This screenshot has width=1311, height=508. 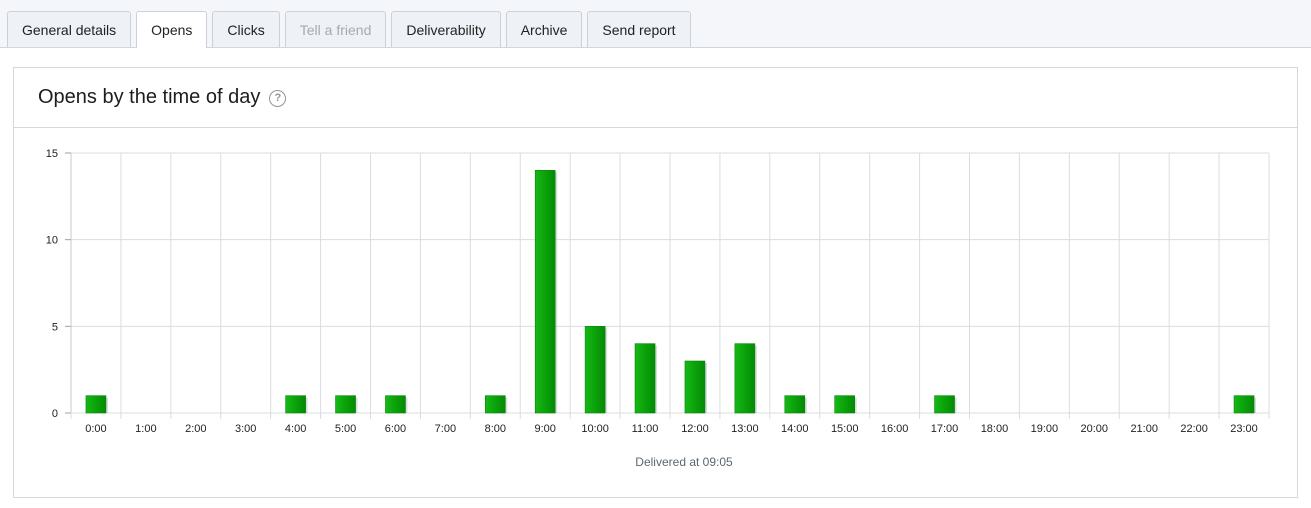 What do you see at coordinates (1194, 429) in the screenshot?
I see `x-tick-label: 22:00` at bounding box center [1194, 429].